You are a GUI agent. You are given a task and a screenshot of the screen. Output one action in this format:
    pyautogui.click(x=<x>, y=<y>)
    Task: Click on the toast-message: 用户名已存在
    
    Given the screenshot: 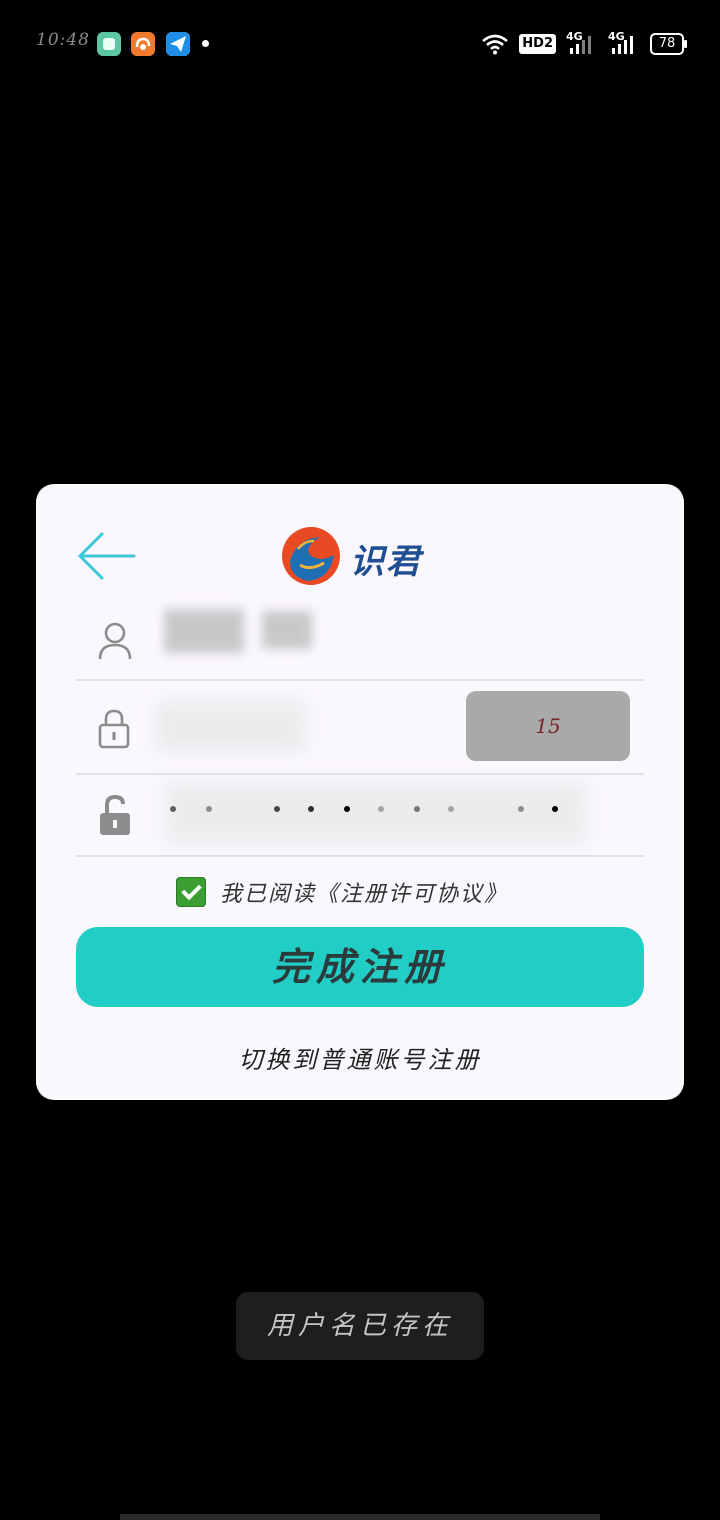 What is the action you would take?
    pyautogui.click(x=360, y=1326)
    